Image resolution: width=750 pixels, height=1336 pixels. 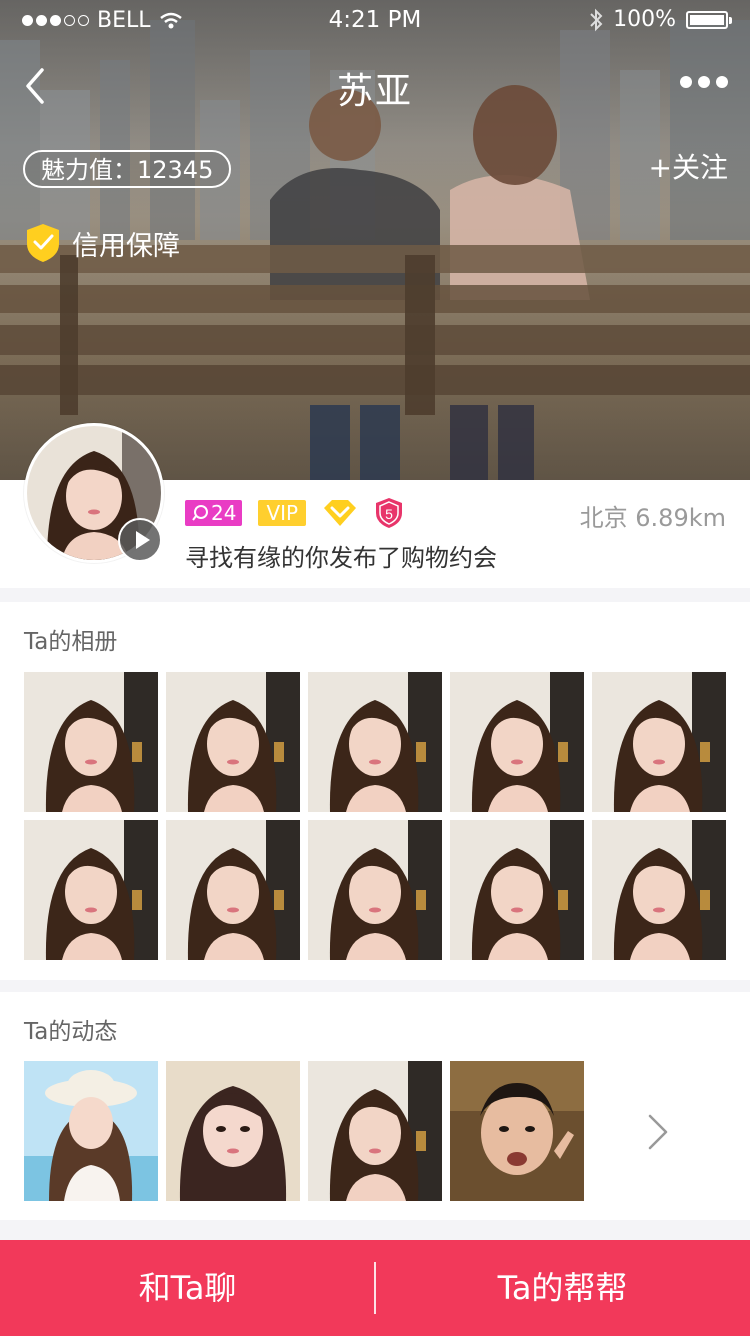 I want to click on level-shield-icon: 5, so click(x=389, y=513).